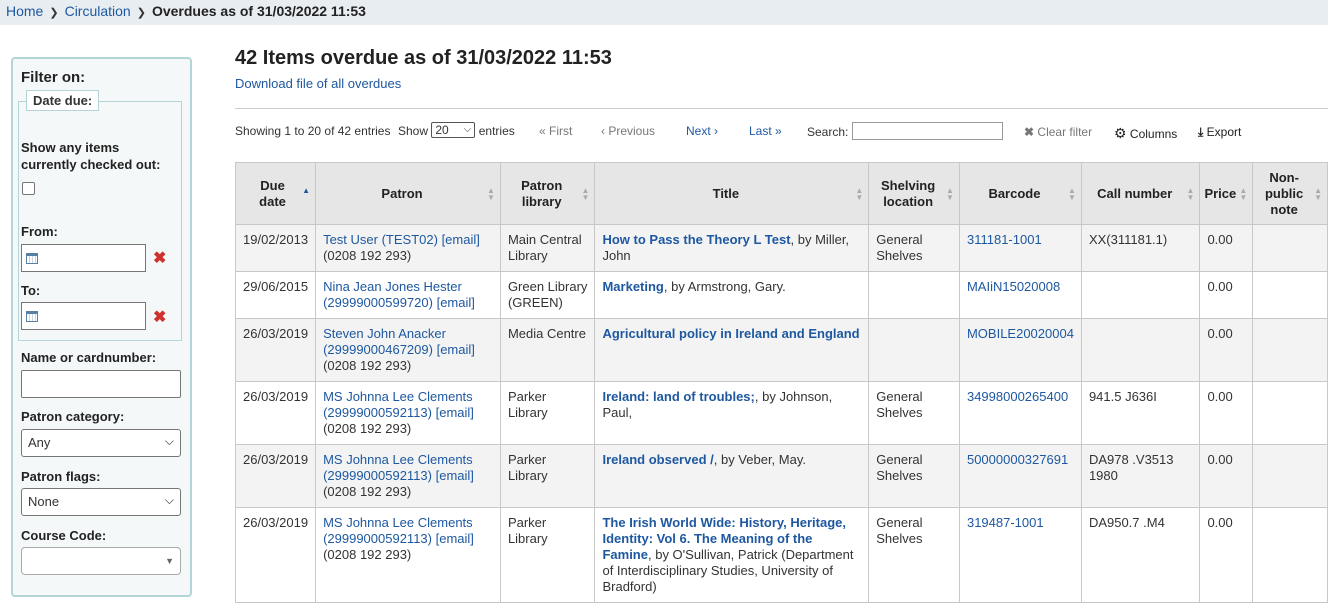 The image size is (1328, 603). What do you see at coordinates (702, 131) in the screenshot?
I see `next-page-button: Next ›` at bounding box center [702, 131].